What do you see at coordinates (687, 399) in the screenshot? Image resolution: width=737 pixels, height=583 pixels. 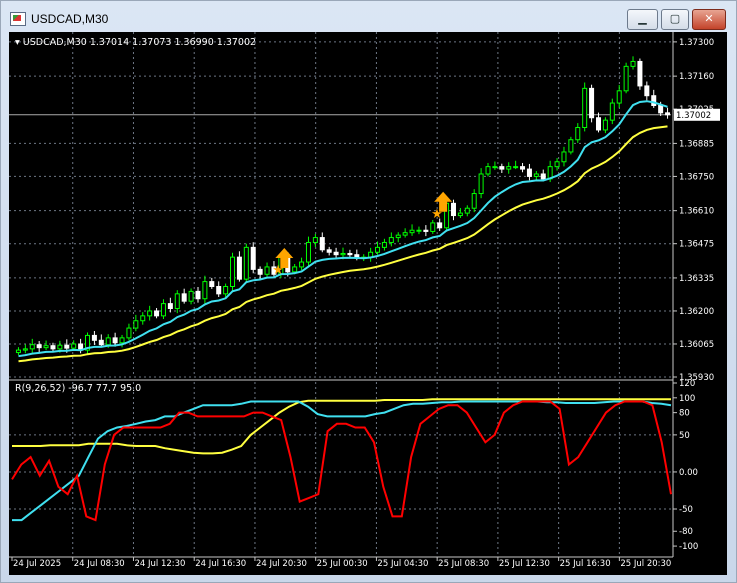 I see `osc-tick-label: 100` at bounding box center [687, 399].